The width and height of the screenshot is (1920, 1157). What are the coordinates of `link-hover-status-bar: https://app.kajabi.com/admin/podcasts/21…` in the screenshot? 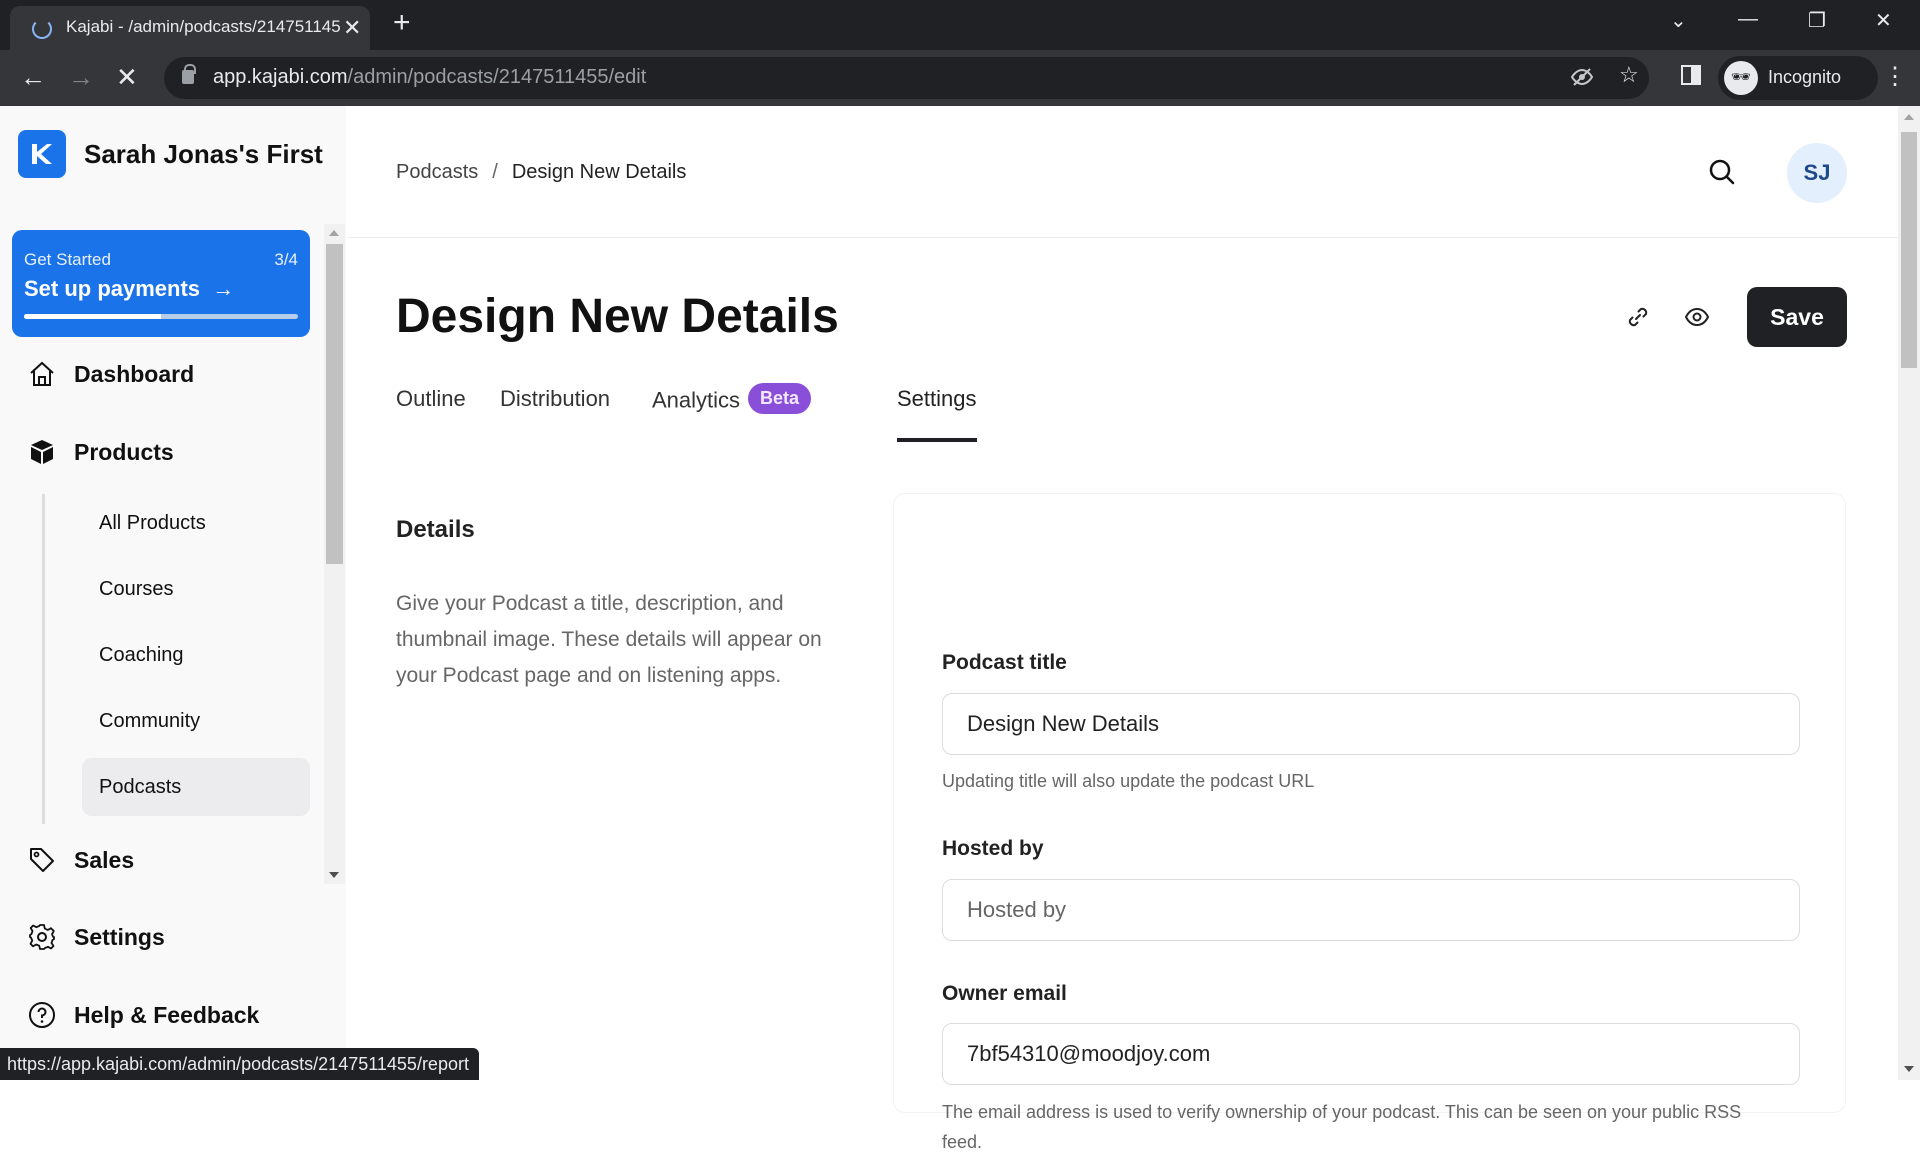 It's located at (239, 1064).